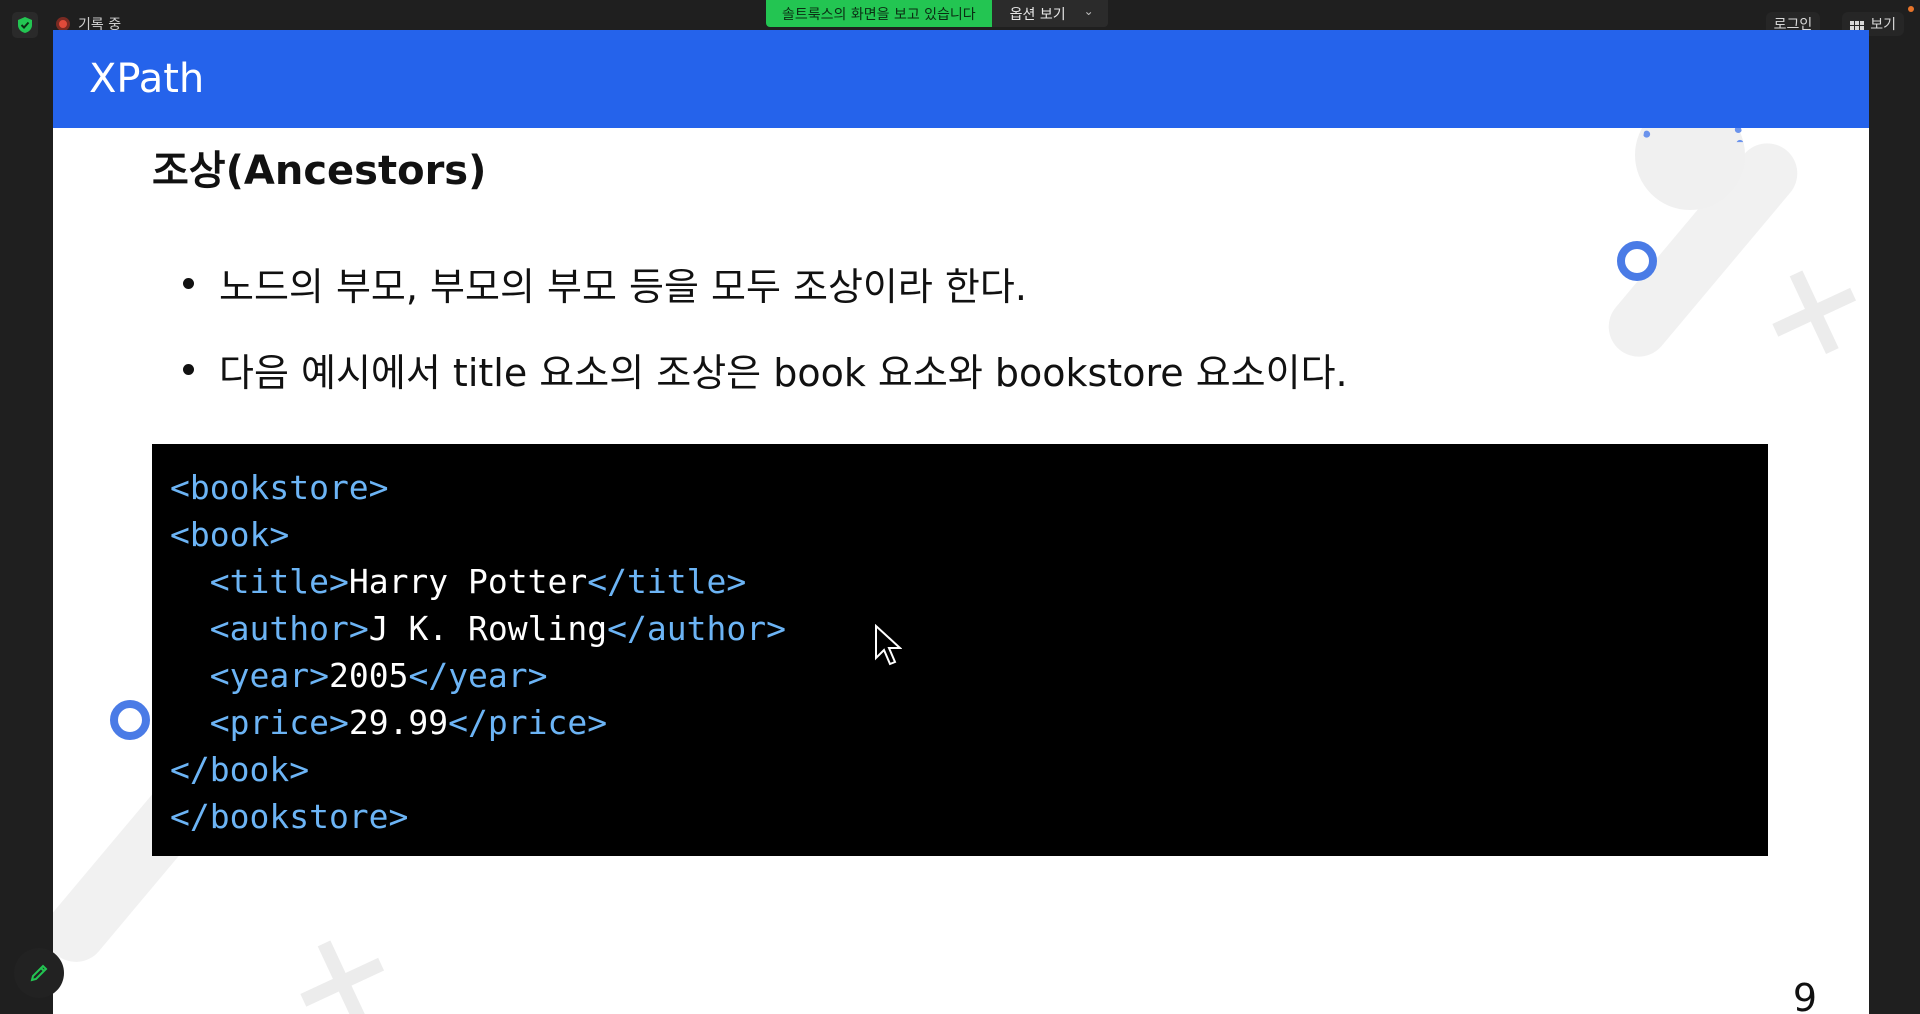  What do you see at coordinates (147, 79) in the screenshot?
I see `slide-title: XPath` at bounding box center [147, 79].